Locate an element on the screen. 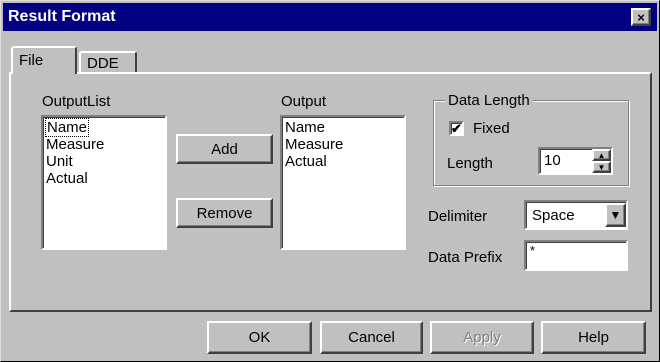  tab-dde: DDE is located at coordinates (108, 61).